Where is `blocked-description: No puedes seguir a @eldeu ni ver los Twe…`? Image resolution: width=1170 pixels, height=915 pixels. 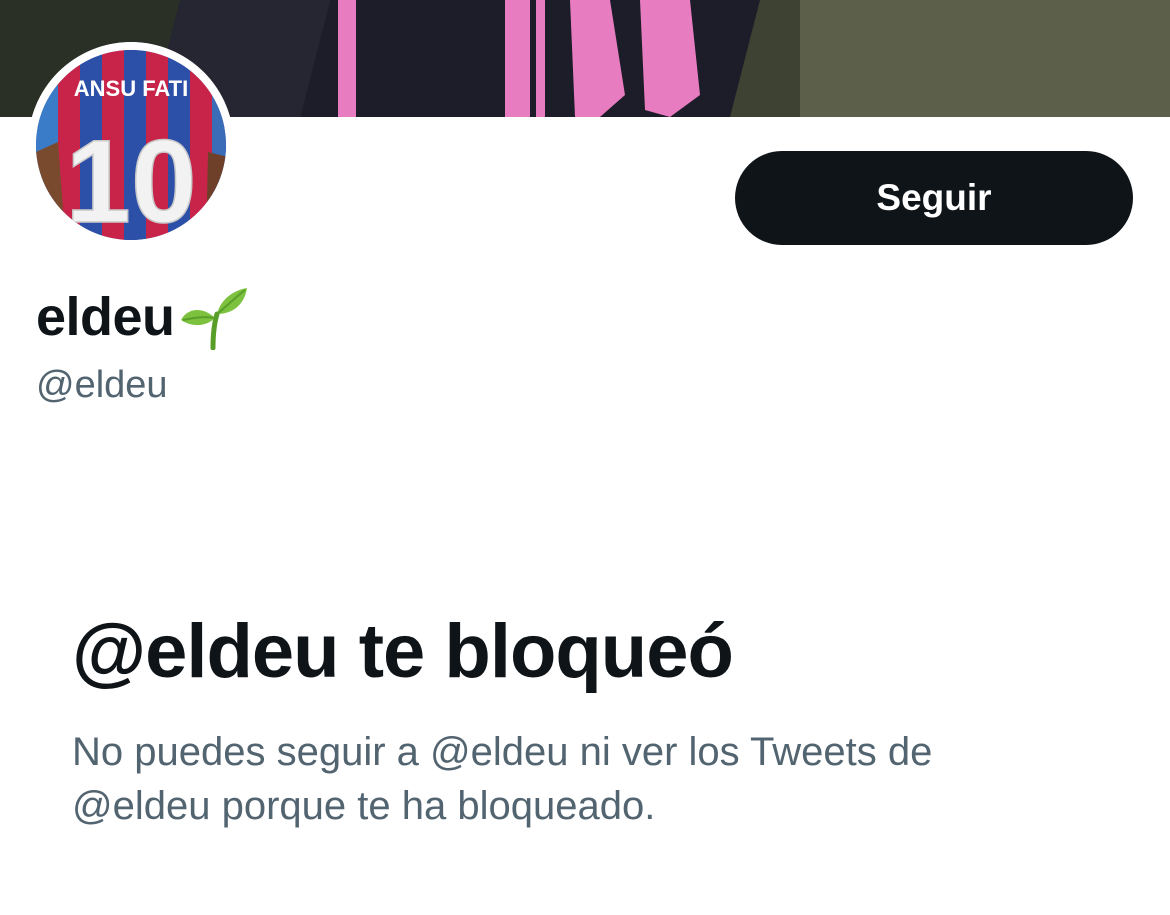 blocked-description: No puedes seguir a @eldeu ni ver los Twe… is located at coordinates (502, 779).